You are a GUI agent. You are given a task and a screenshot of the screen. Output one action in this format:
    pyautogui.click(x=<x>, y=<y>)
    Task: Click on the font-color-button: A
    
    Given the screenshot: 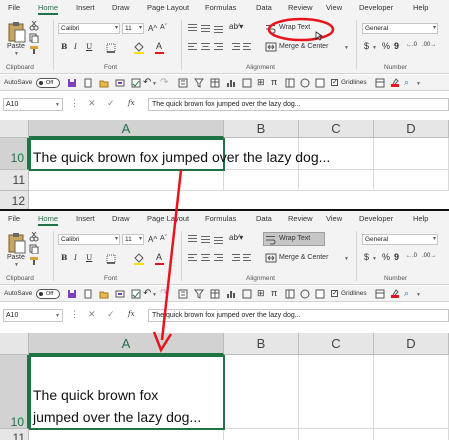 What is the action you would take?
    pyautogui.click(x=159, y=46)
    